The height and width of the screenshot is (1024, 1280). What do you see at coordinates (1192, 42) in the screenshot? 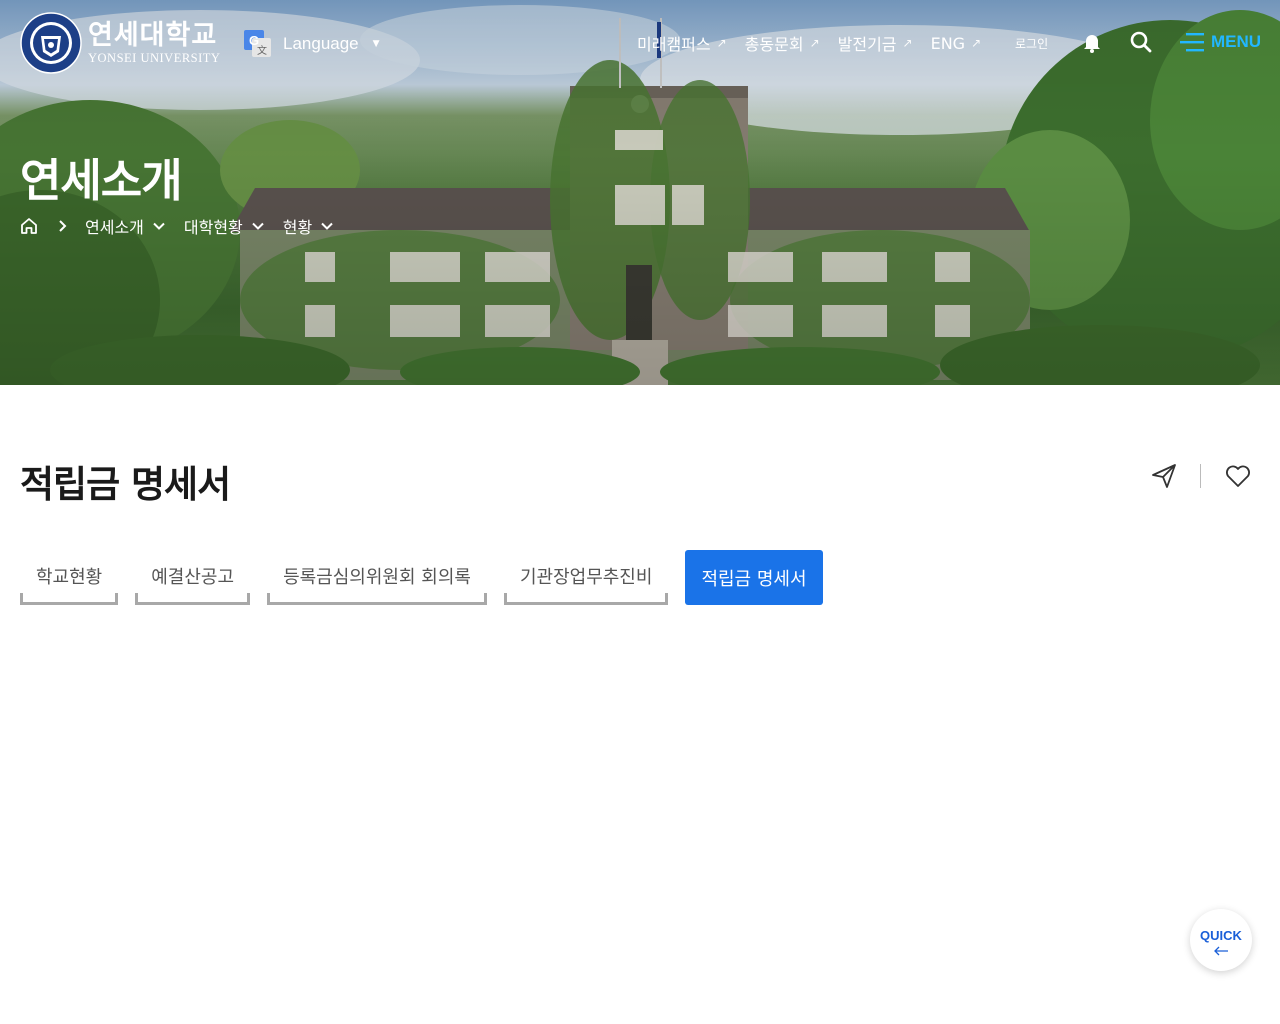
I see `hamburger-icon` at bounding box center [1192, 42].